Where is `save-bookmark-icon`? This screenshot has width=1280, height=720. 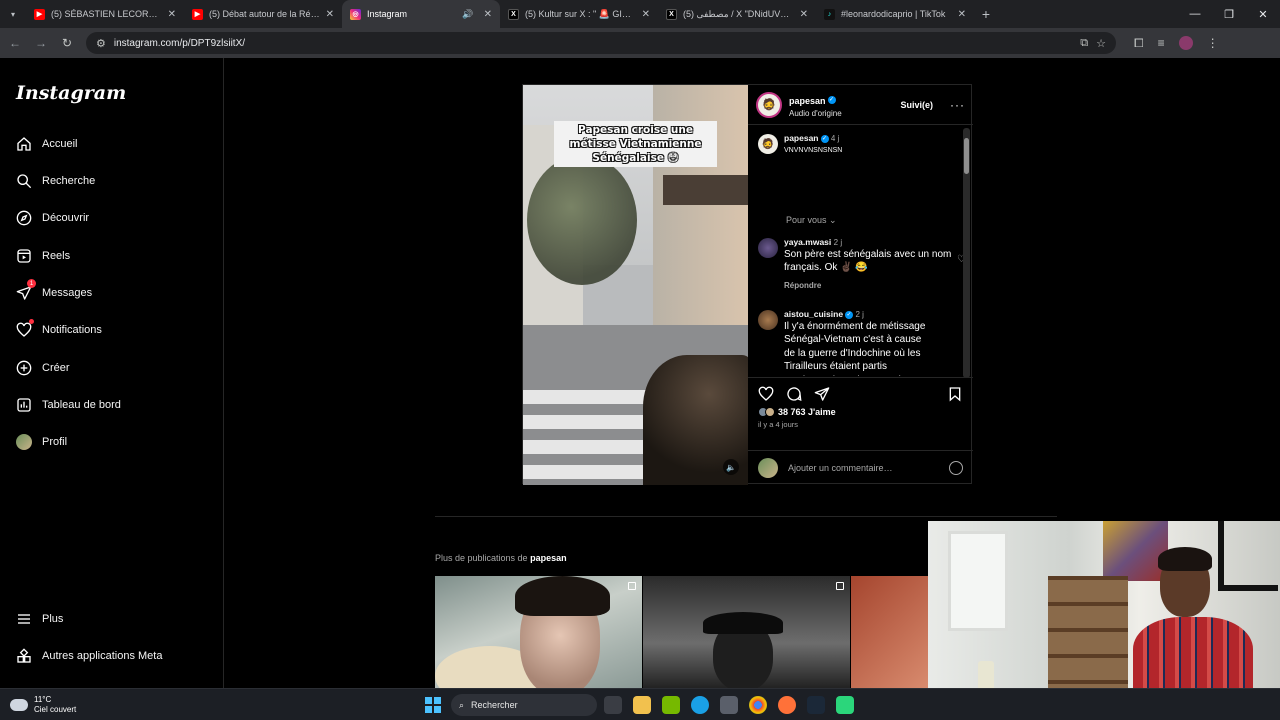
save-bookmark-icon is located at coordinates (955, 394).